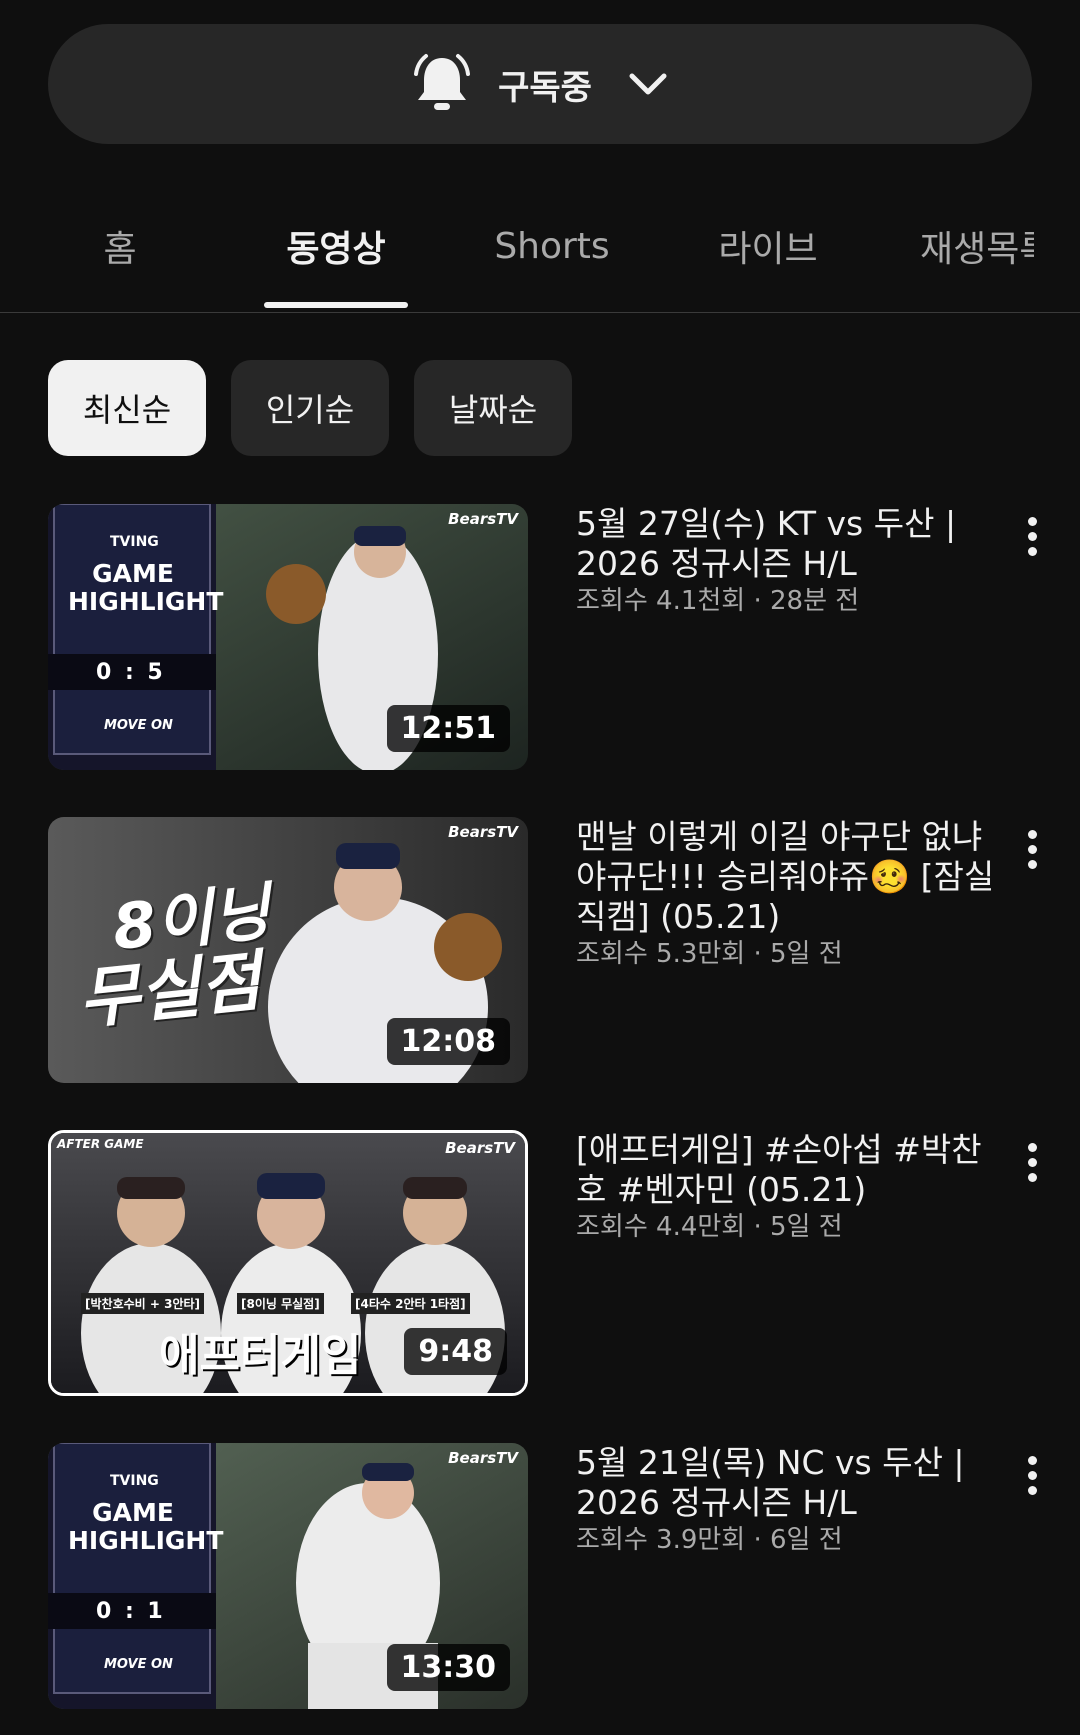  Describe the element at coordinates (120, 246) in the screenshot. I see `tab-home: 홈` at that location.